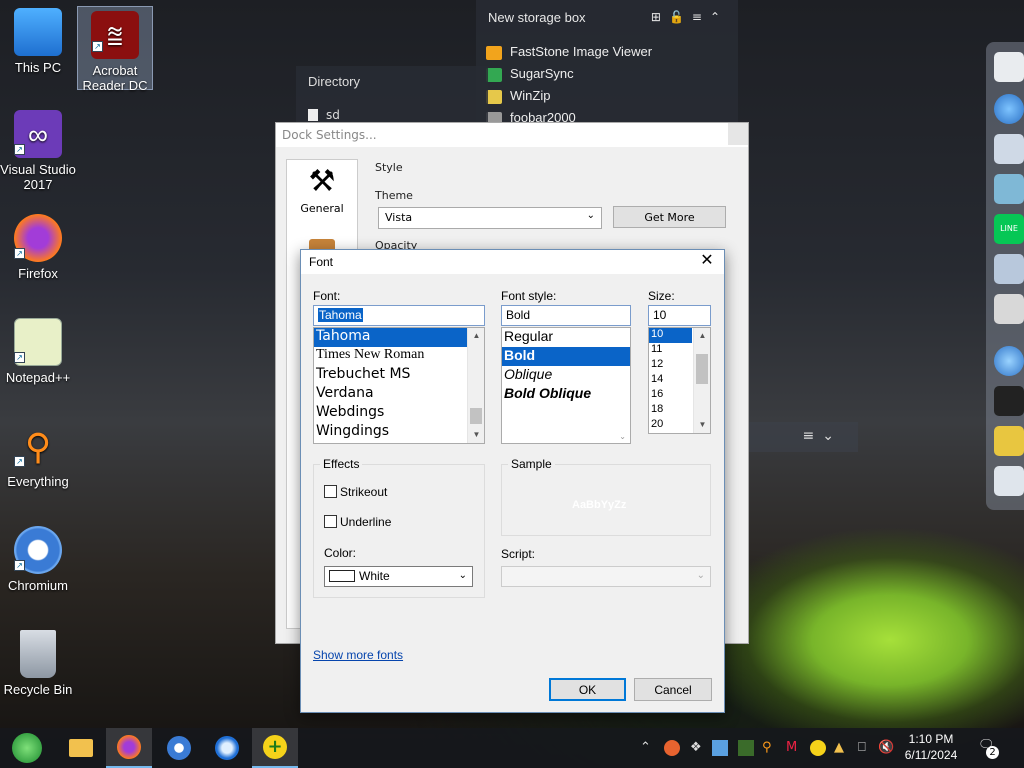 Image resolution: width=1024 pixels, height=768 pixels. What do you see at coordinates (38, 559) in the screenshot?
I see `desktop-icon-chromium: ↗ Chromium` at bounding box center [38, 559].